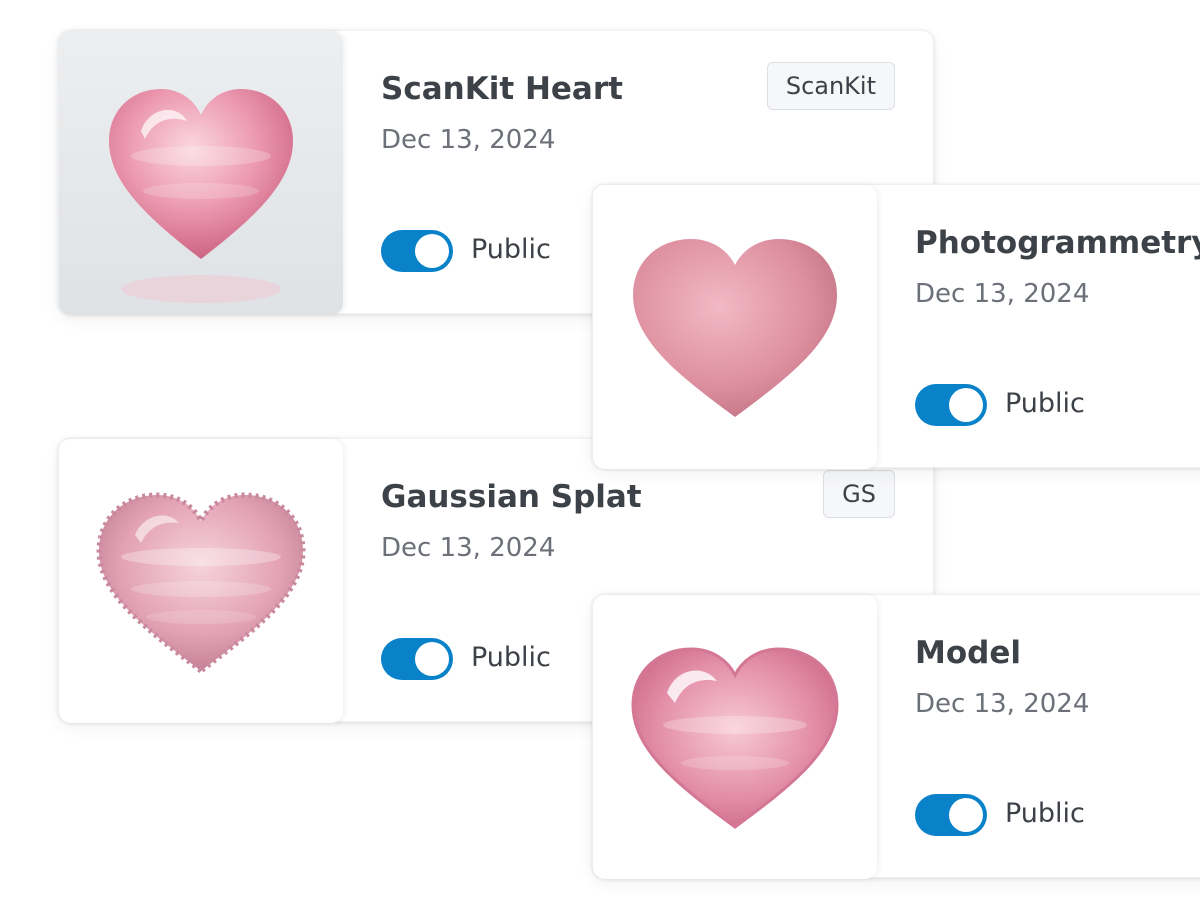 Image resolution: width=1200 pixels, height=900 pixels. I want to click on glossy-pink-heart-icon, so click(201, 173).